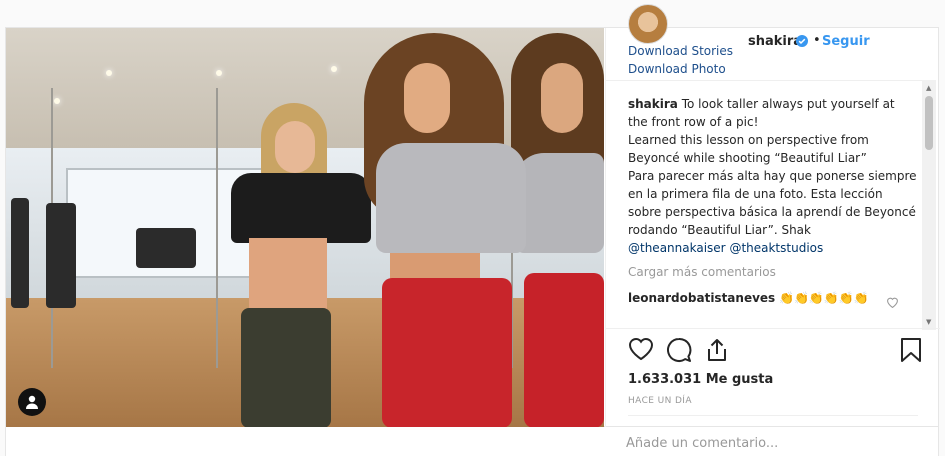  What do you see at coordinates (677, 69) in the screenshot?
I see `download-photo-link: Download Photo` at bounding box center [677, 69].